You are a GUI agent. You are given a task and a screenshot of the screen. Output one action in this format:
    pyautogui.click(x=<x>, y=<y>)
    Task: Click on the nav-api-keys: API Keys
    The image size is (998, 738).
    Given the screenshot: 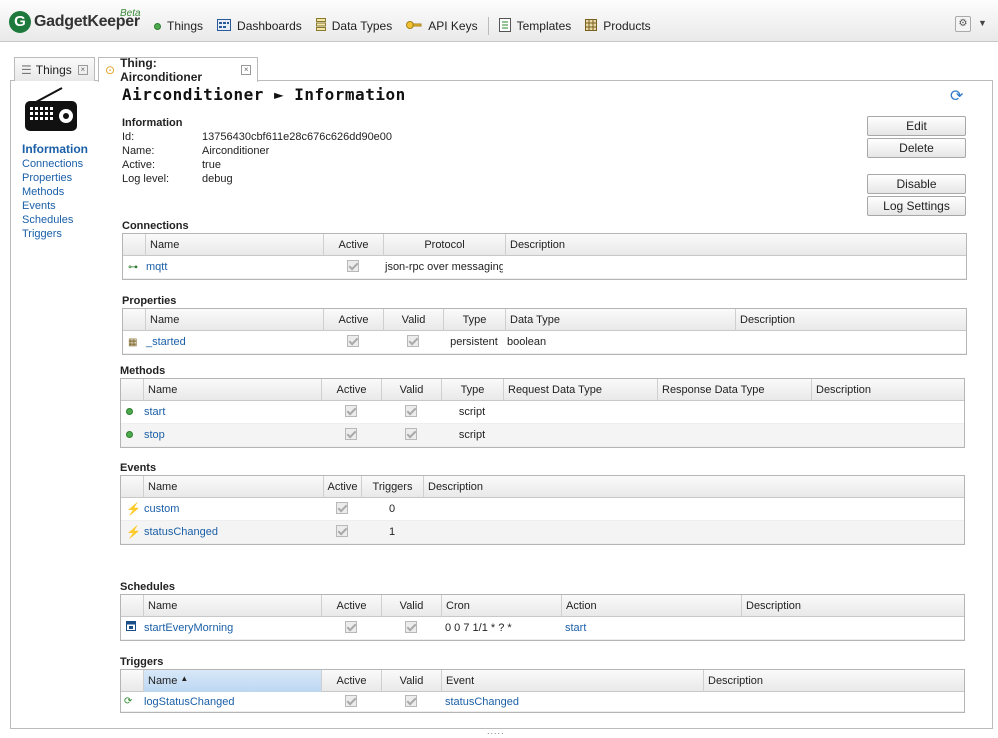 What is the action you would take?
    pyautogui.click(x=442, y=26)
    